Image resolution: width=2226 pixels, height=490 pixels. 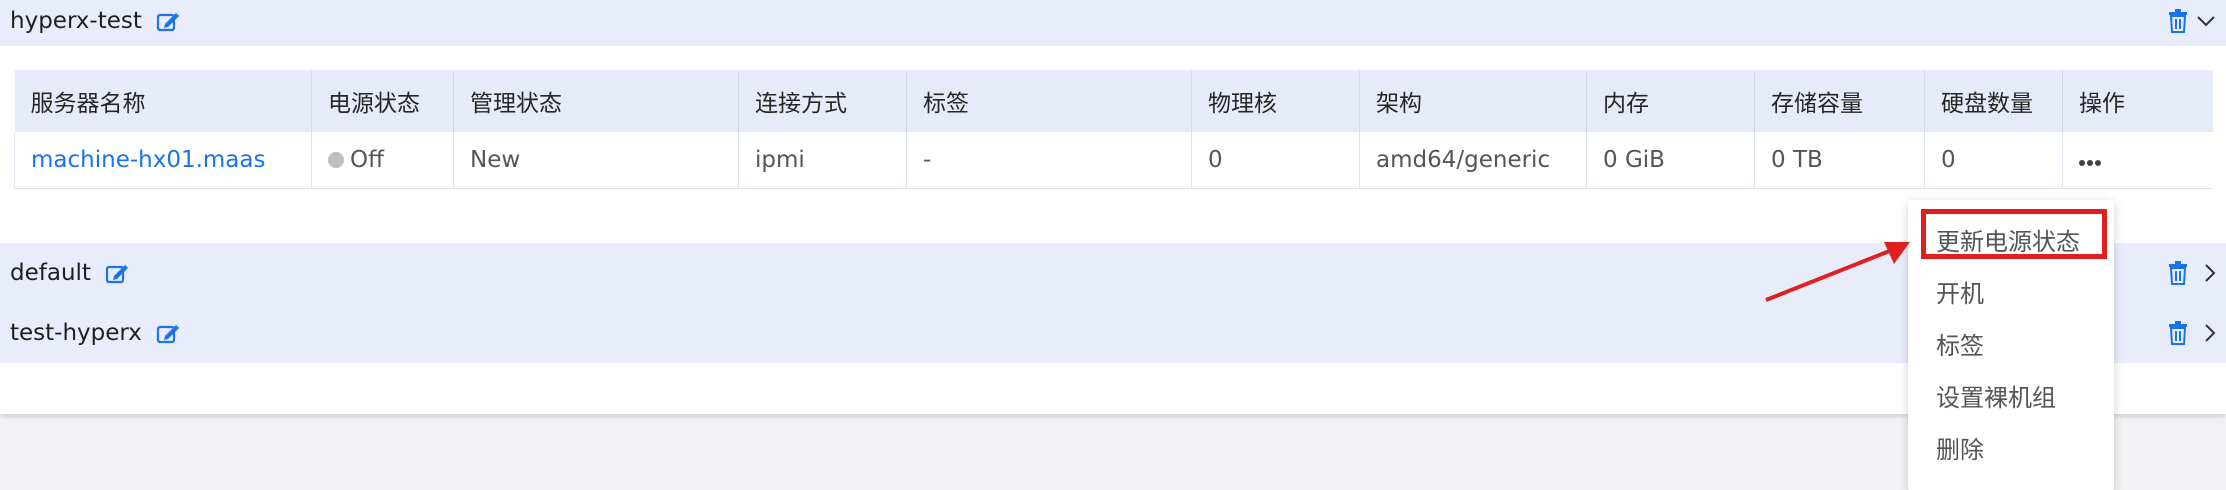 I want to click on server-name-link: machine-hx01.maas, so click(x=148, y=160).